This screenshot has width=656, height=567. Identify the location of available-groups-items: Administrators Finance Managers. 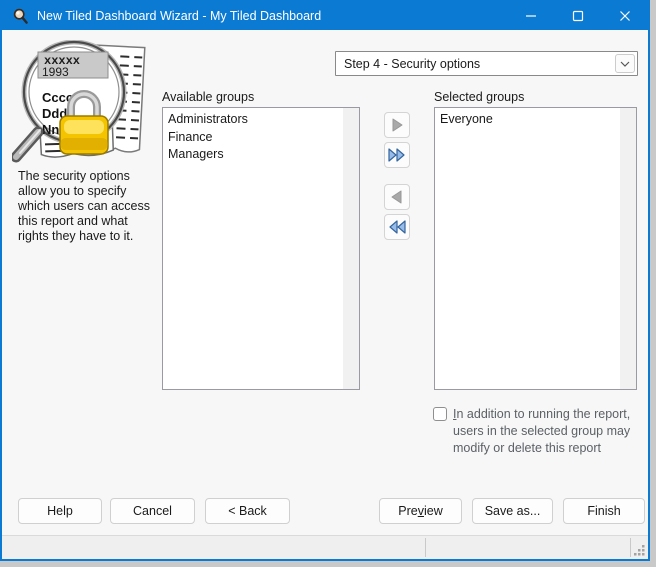
(253, 137).